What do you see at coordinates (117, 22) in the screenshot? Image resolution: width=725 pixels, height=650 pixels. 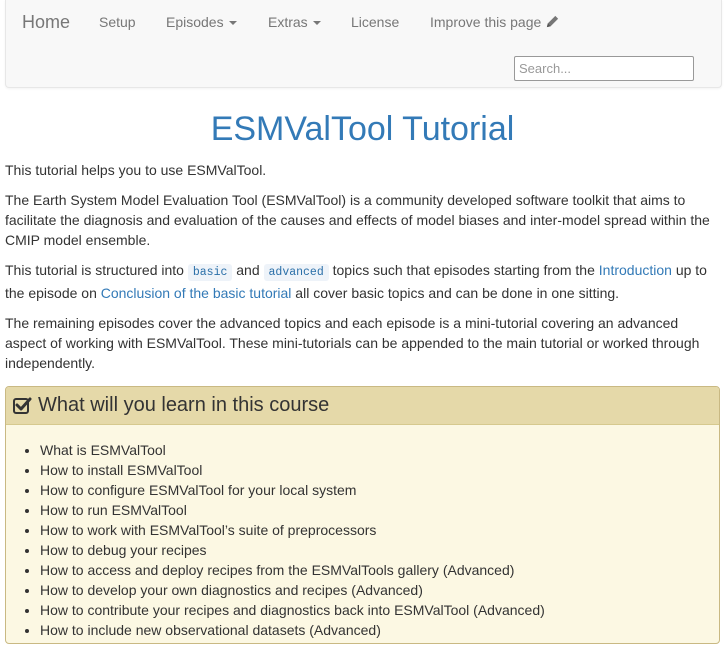 I see `nav-setup-link: Setup` at bounding box center [117, 22].